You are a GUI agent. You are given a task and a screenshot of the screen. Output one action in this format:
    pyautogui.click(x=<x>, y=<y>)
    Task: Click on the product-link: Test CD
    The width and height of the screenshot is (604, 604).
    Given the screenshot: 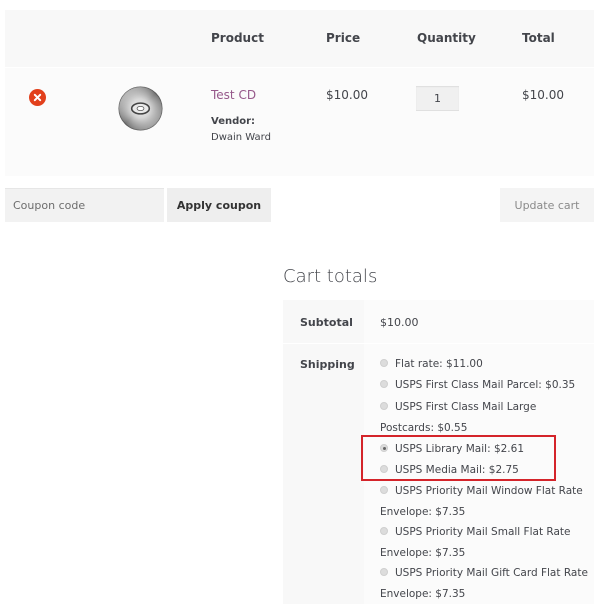 What is the action you would take?
    pyautogui.click(x=233, y=95)
    